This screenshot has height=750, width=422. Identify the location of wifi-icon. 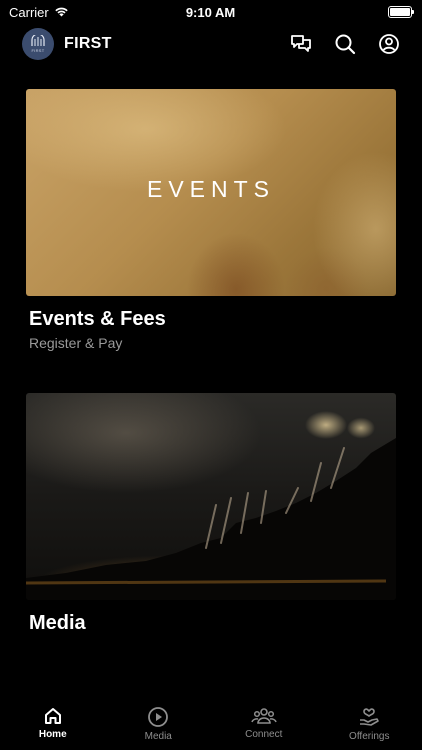
(61, 12).